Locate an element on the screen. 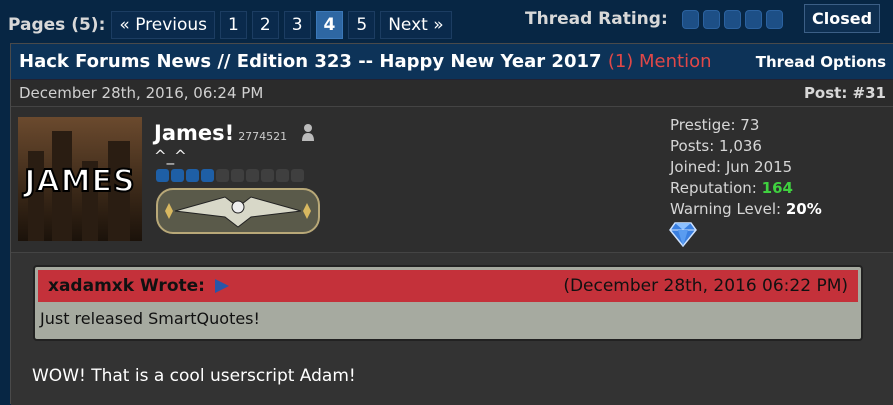 The image size is (893, 405). closed-button: Closed is located at coordinates (842, 18).